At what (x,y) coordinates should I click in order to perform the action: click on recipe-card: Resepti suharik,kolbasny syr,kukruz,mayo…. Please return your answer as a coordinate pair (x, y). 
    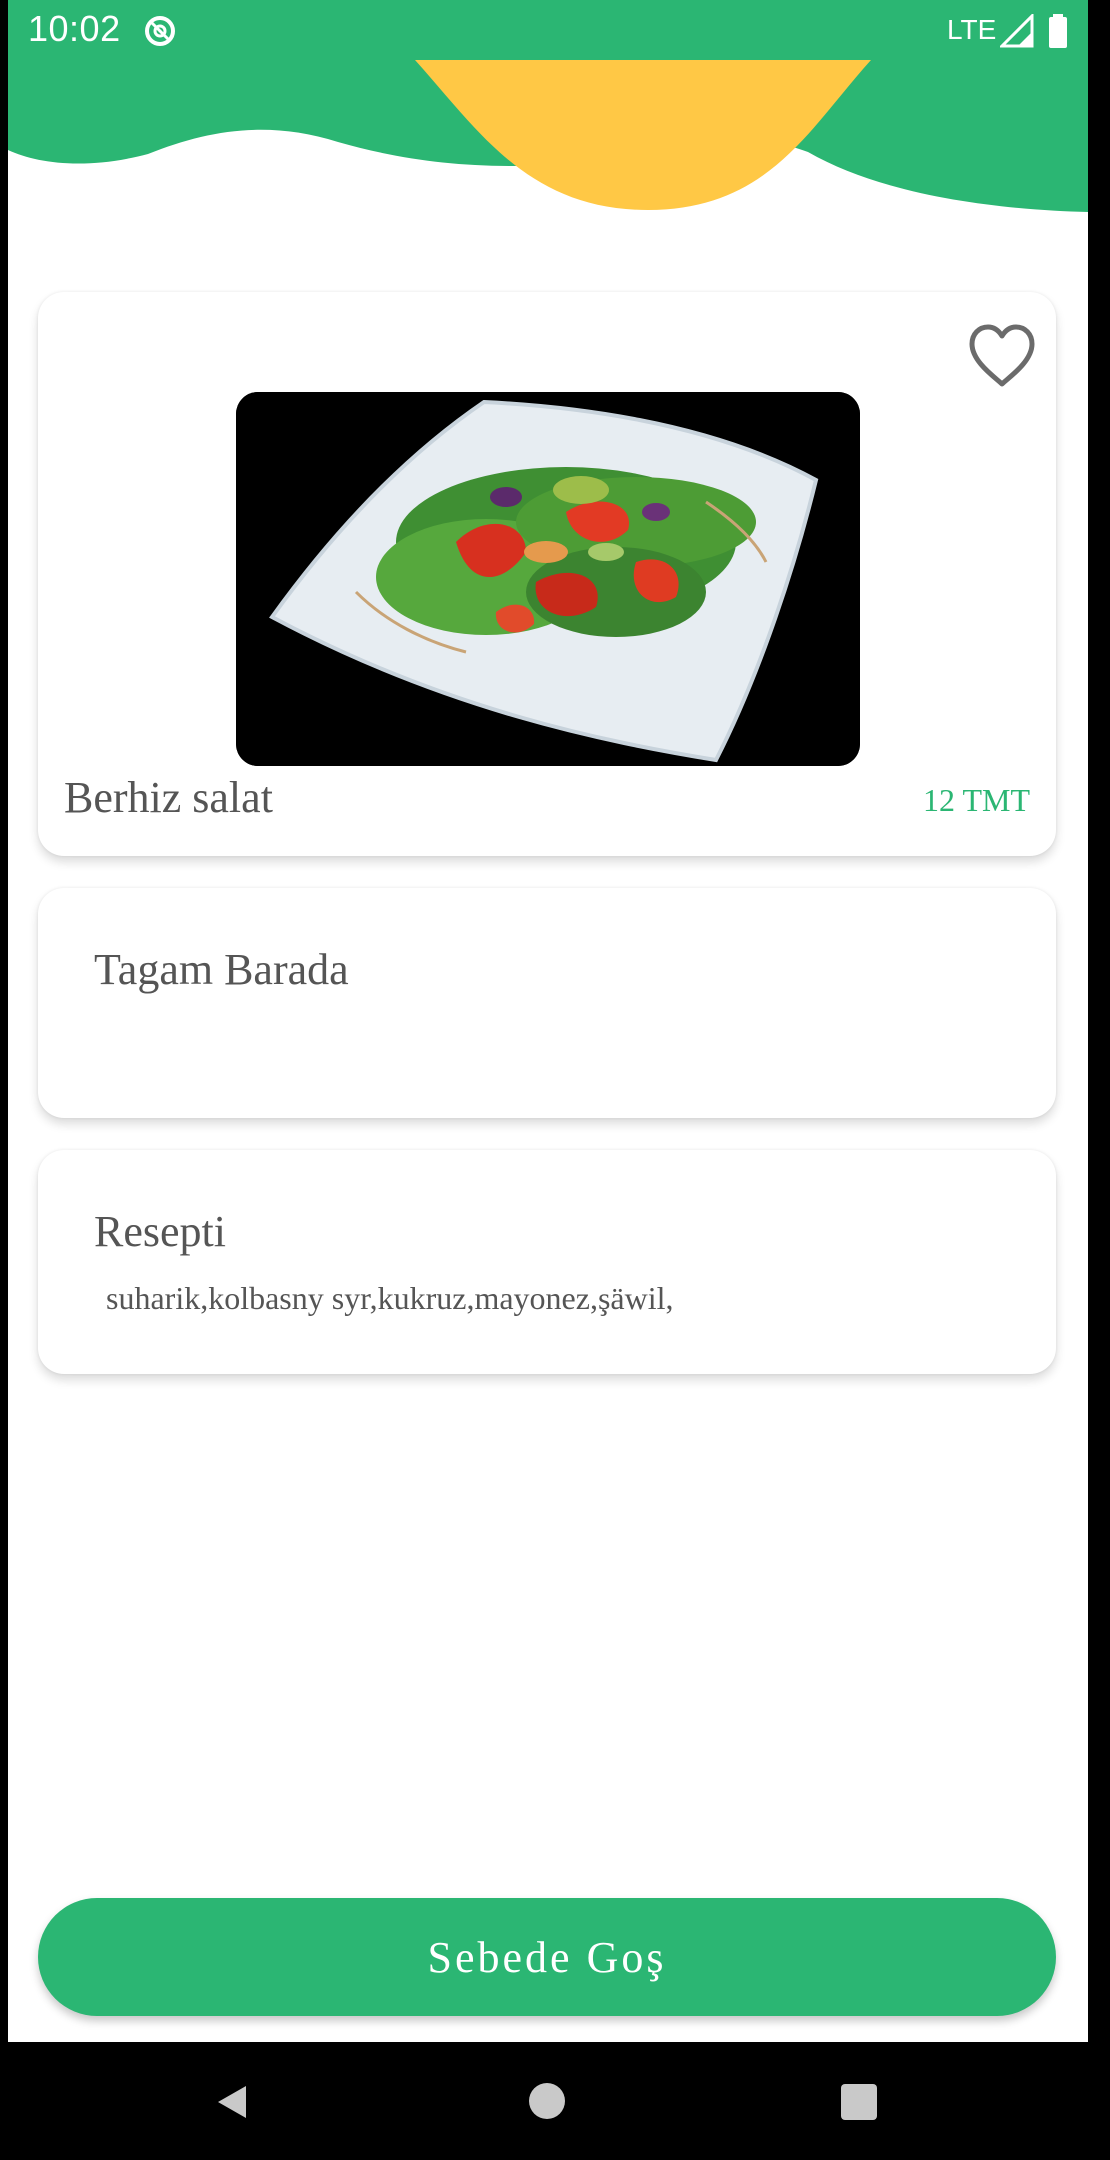
    Looking at the image, I should click on (547, 1262).